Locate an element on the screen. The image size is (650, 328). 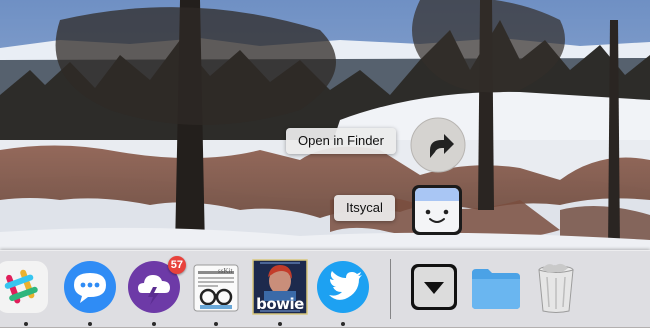
dock-app-newsreader: ssKit is located at coordinates (216, 287).